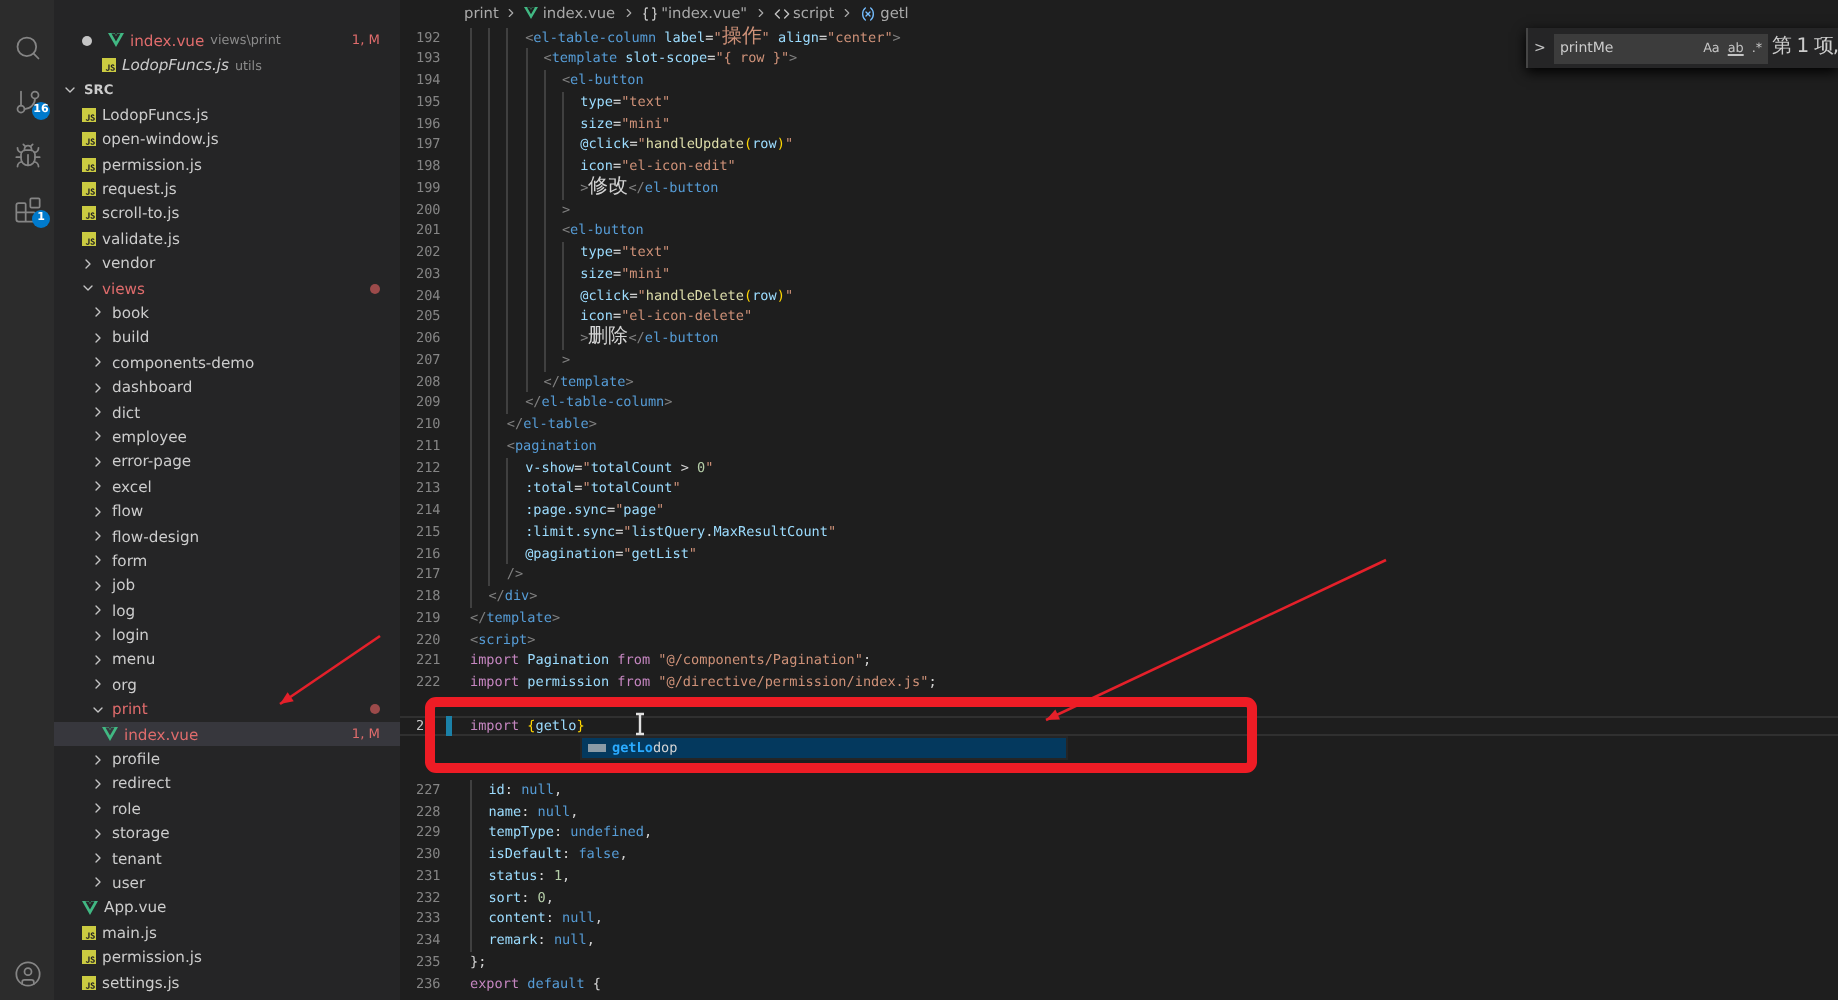 This screenshot has width=1838, height=1000. What do you see at coordinates (87, 40) in the screenshot?
I see `unsaved-dot` at bounding box center [87, 40].